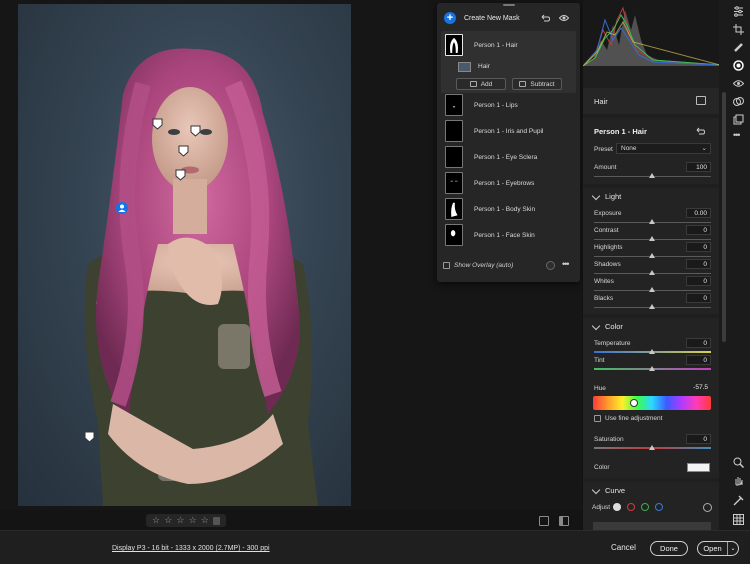  Describe the element at coordinates (566, 264) in the screenshot. I see `more-options-icon: •••` at that location.